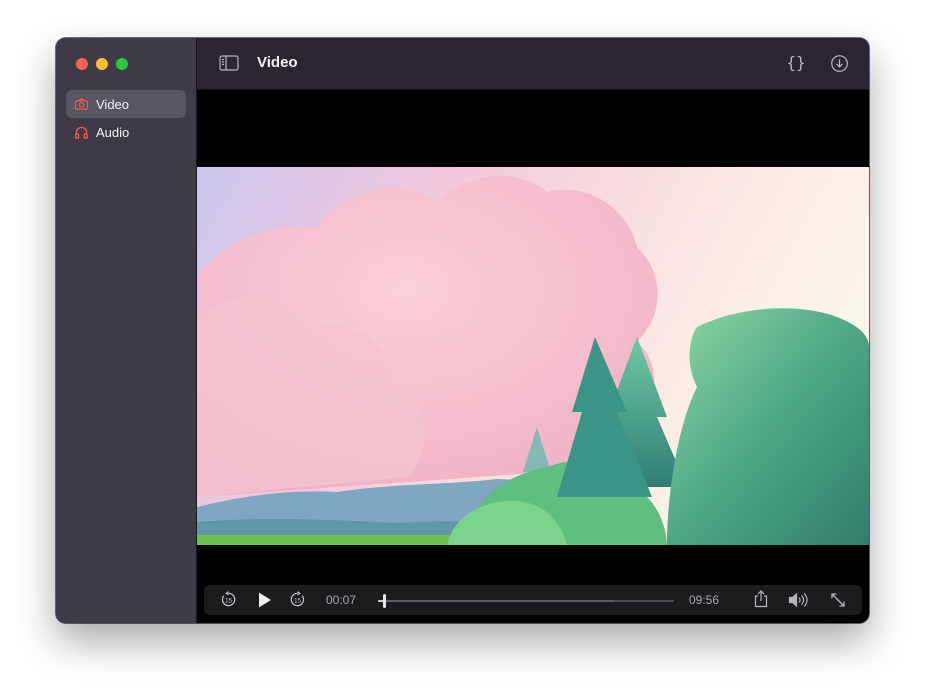 Image resolution: width=925 pixels, height=697 pixels. I want to click on scrubber-handle, so click(384, 601).